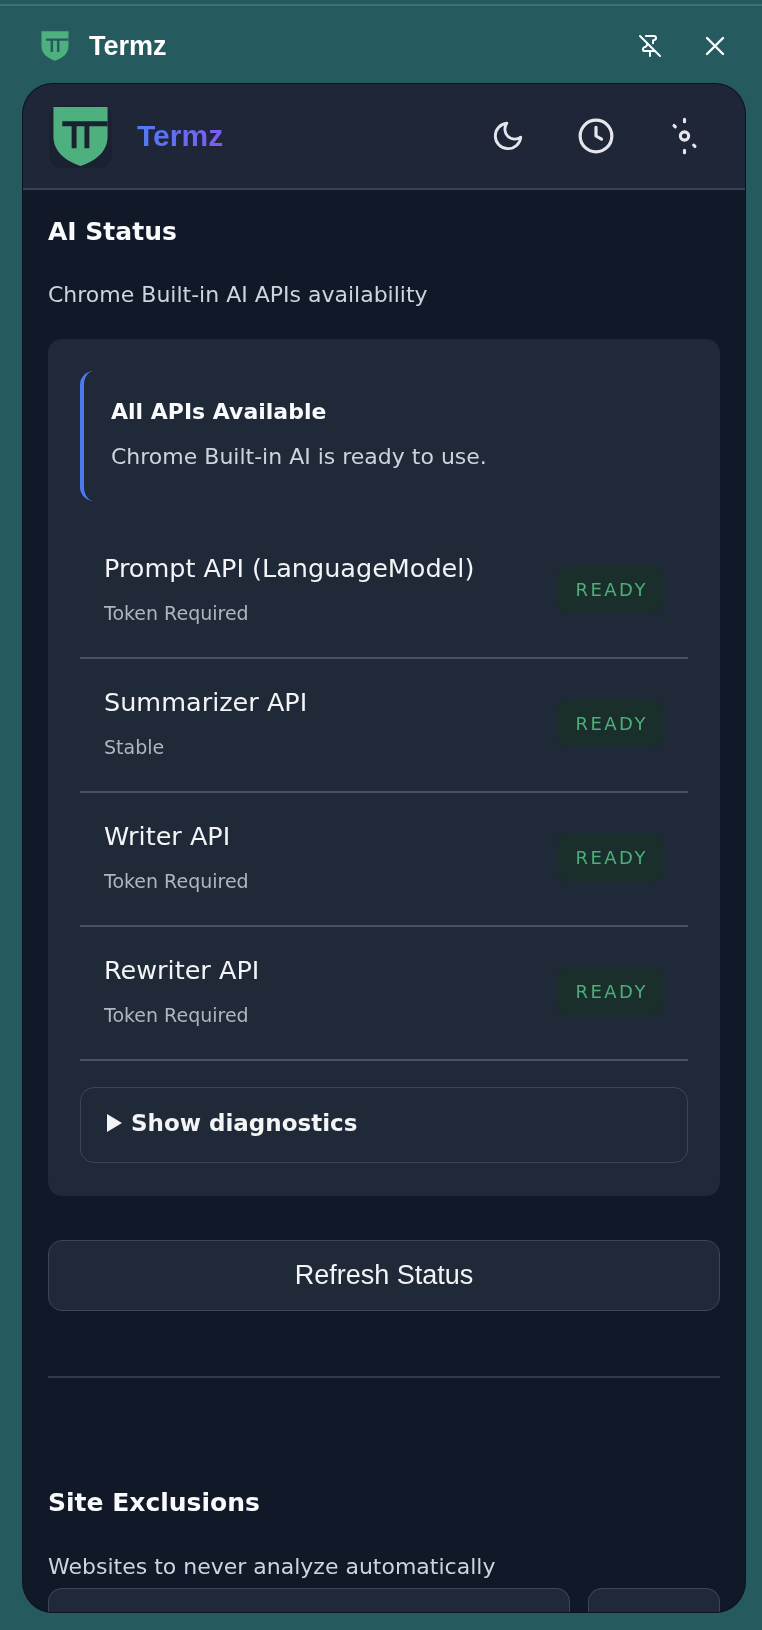 Image resolution: width=762 pixels, height=1630 pixels. I want to click on crossed-pin-icon, so click(650, 46).